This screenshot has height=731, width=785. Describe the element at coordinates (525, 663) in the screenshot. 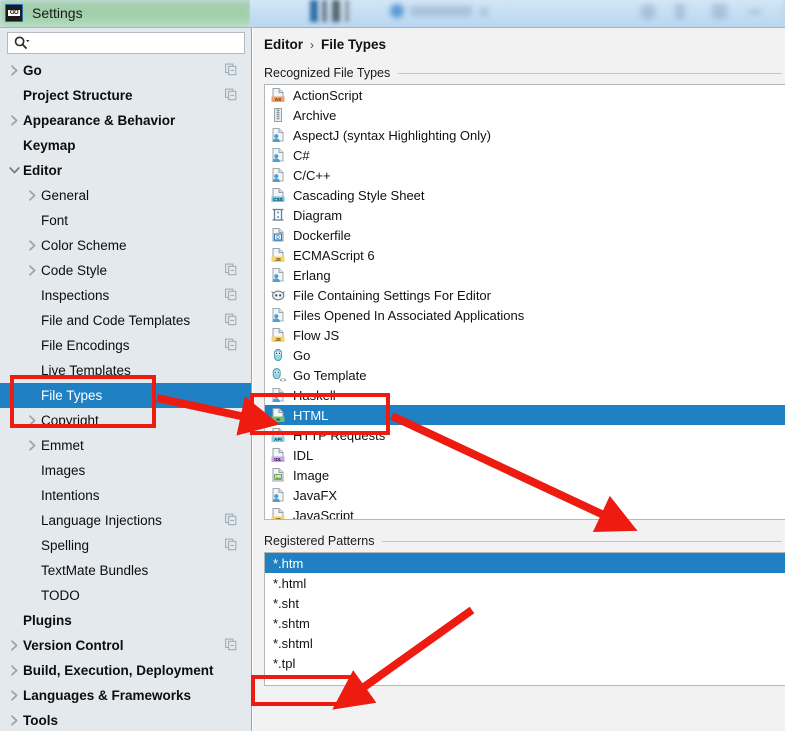

I see `pattern-row: *.tpl` at that location.